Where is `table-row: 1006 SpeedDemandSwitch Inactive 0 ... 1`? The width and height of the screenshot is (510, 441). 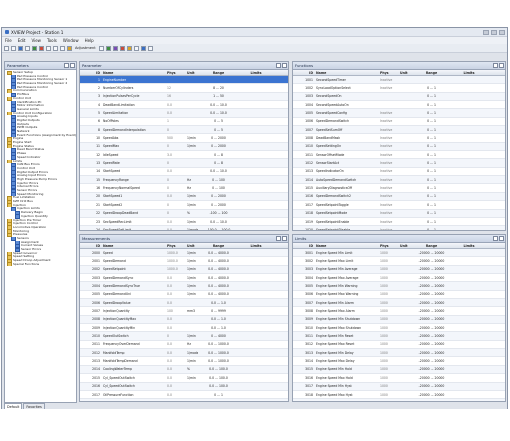 table-row: 1006 SpeedDemandSwitch Inactive 0 ... 1 is located at coordinates (399, 122).